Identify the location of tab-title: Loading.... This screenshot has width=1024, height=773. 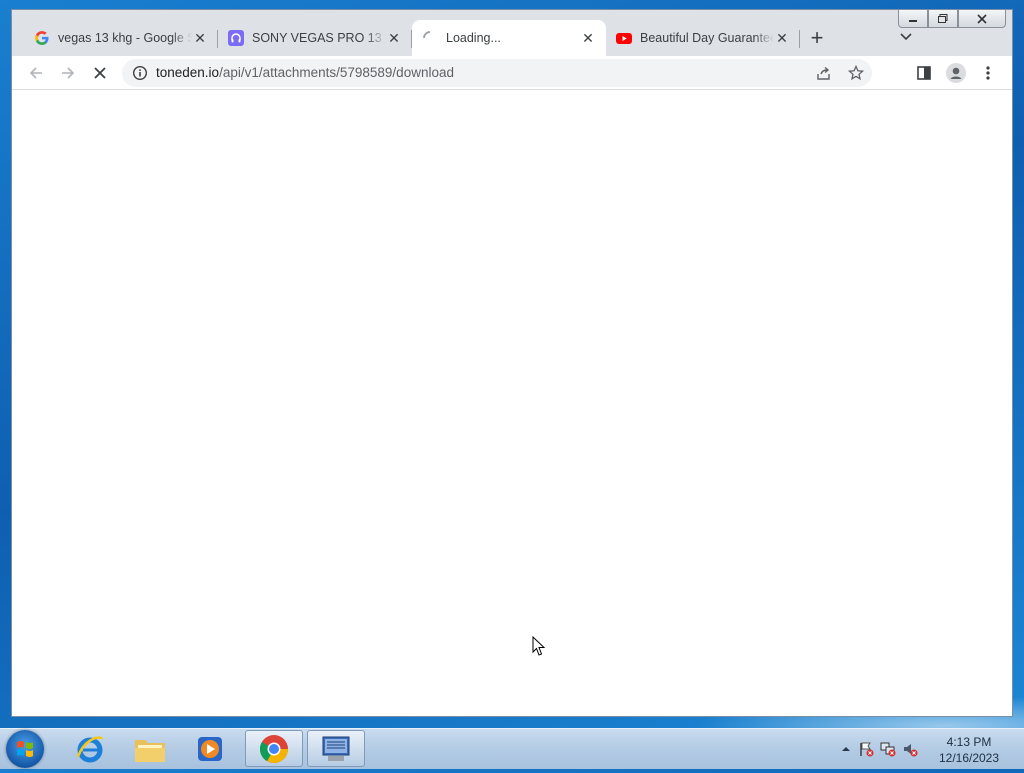
(473, 38).